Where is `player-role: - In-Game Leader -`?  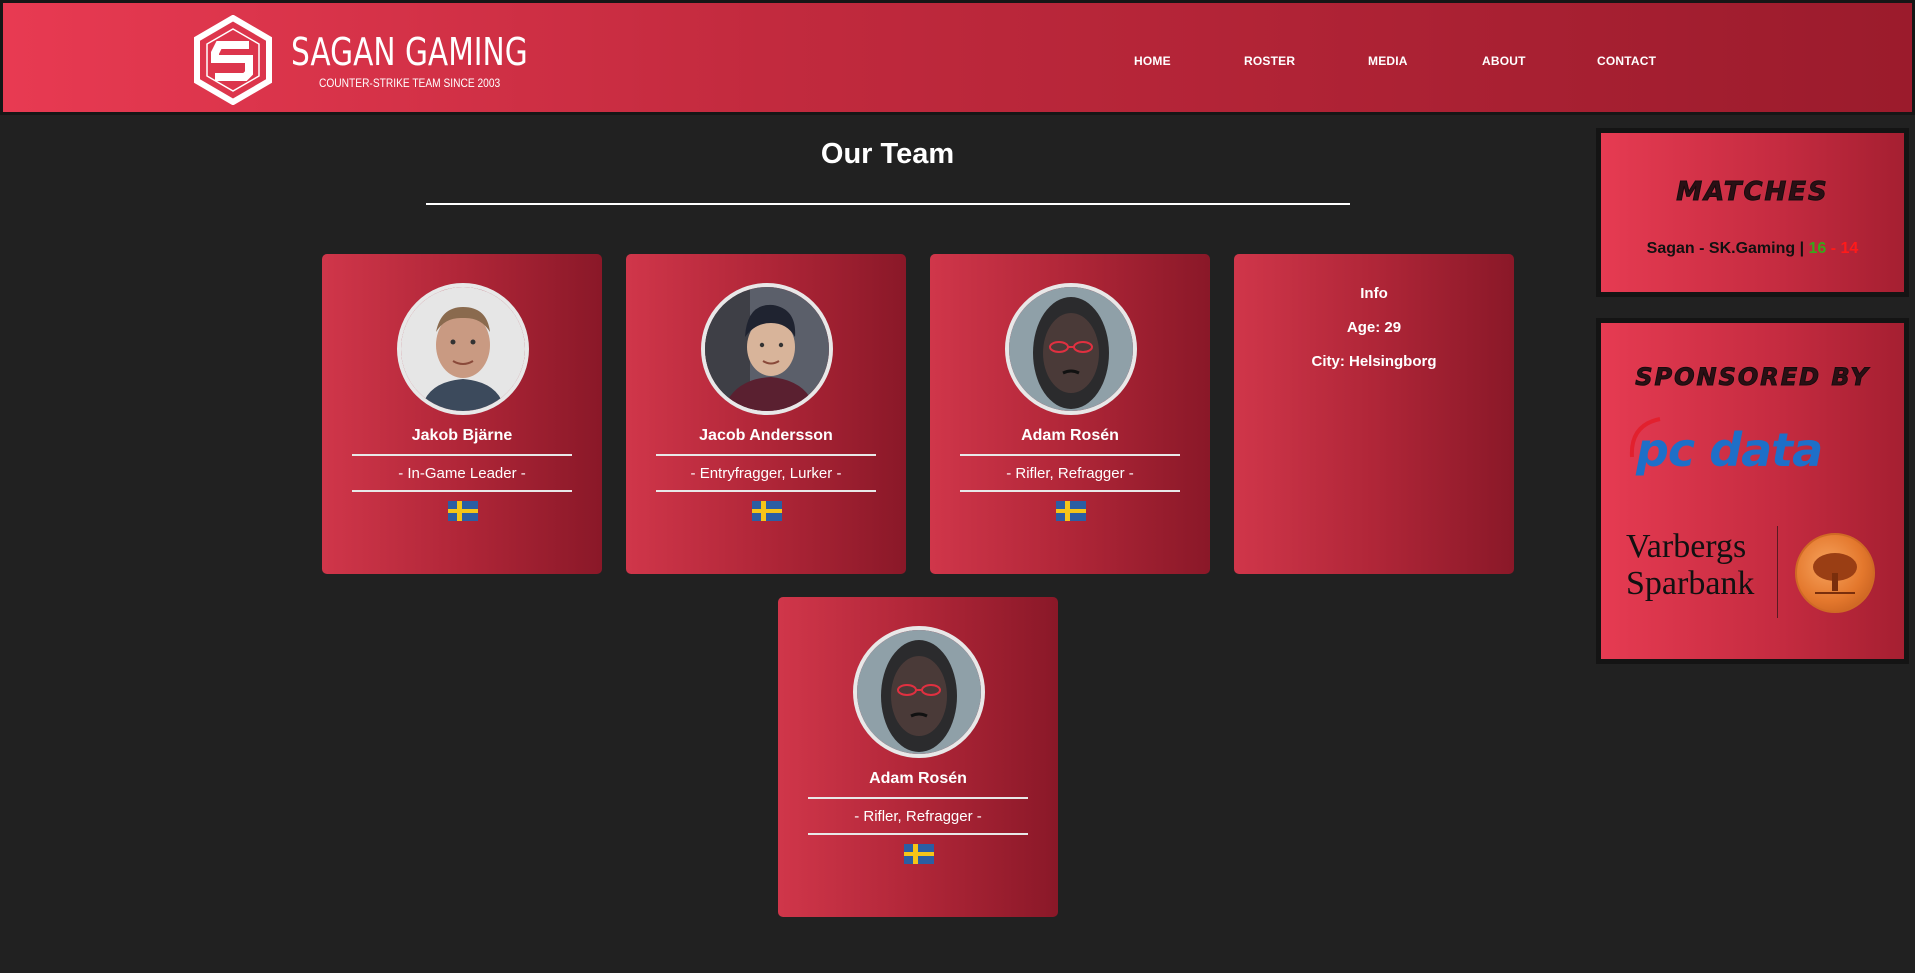
player-role: - In-Game Leader - is located at coordinates (462, 473).